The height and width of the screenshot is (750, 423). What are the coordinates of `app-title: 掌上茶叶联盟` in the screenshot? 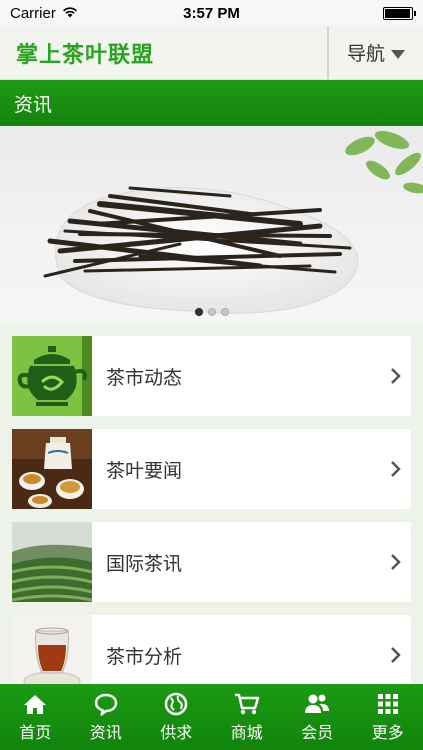 It's located at (85, 55).